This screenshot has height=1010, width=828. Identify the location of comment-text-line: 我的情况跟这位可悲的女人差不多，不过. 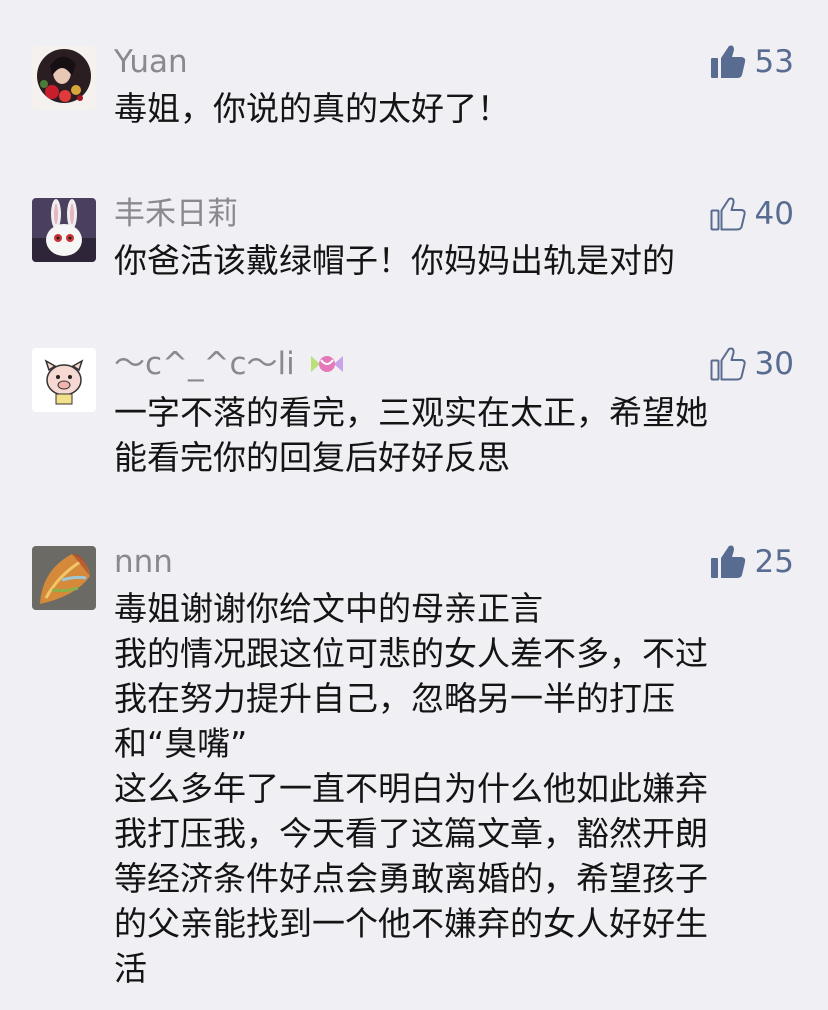
(411, 653).